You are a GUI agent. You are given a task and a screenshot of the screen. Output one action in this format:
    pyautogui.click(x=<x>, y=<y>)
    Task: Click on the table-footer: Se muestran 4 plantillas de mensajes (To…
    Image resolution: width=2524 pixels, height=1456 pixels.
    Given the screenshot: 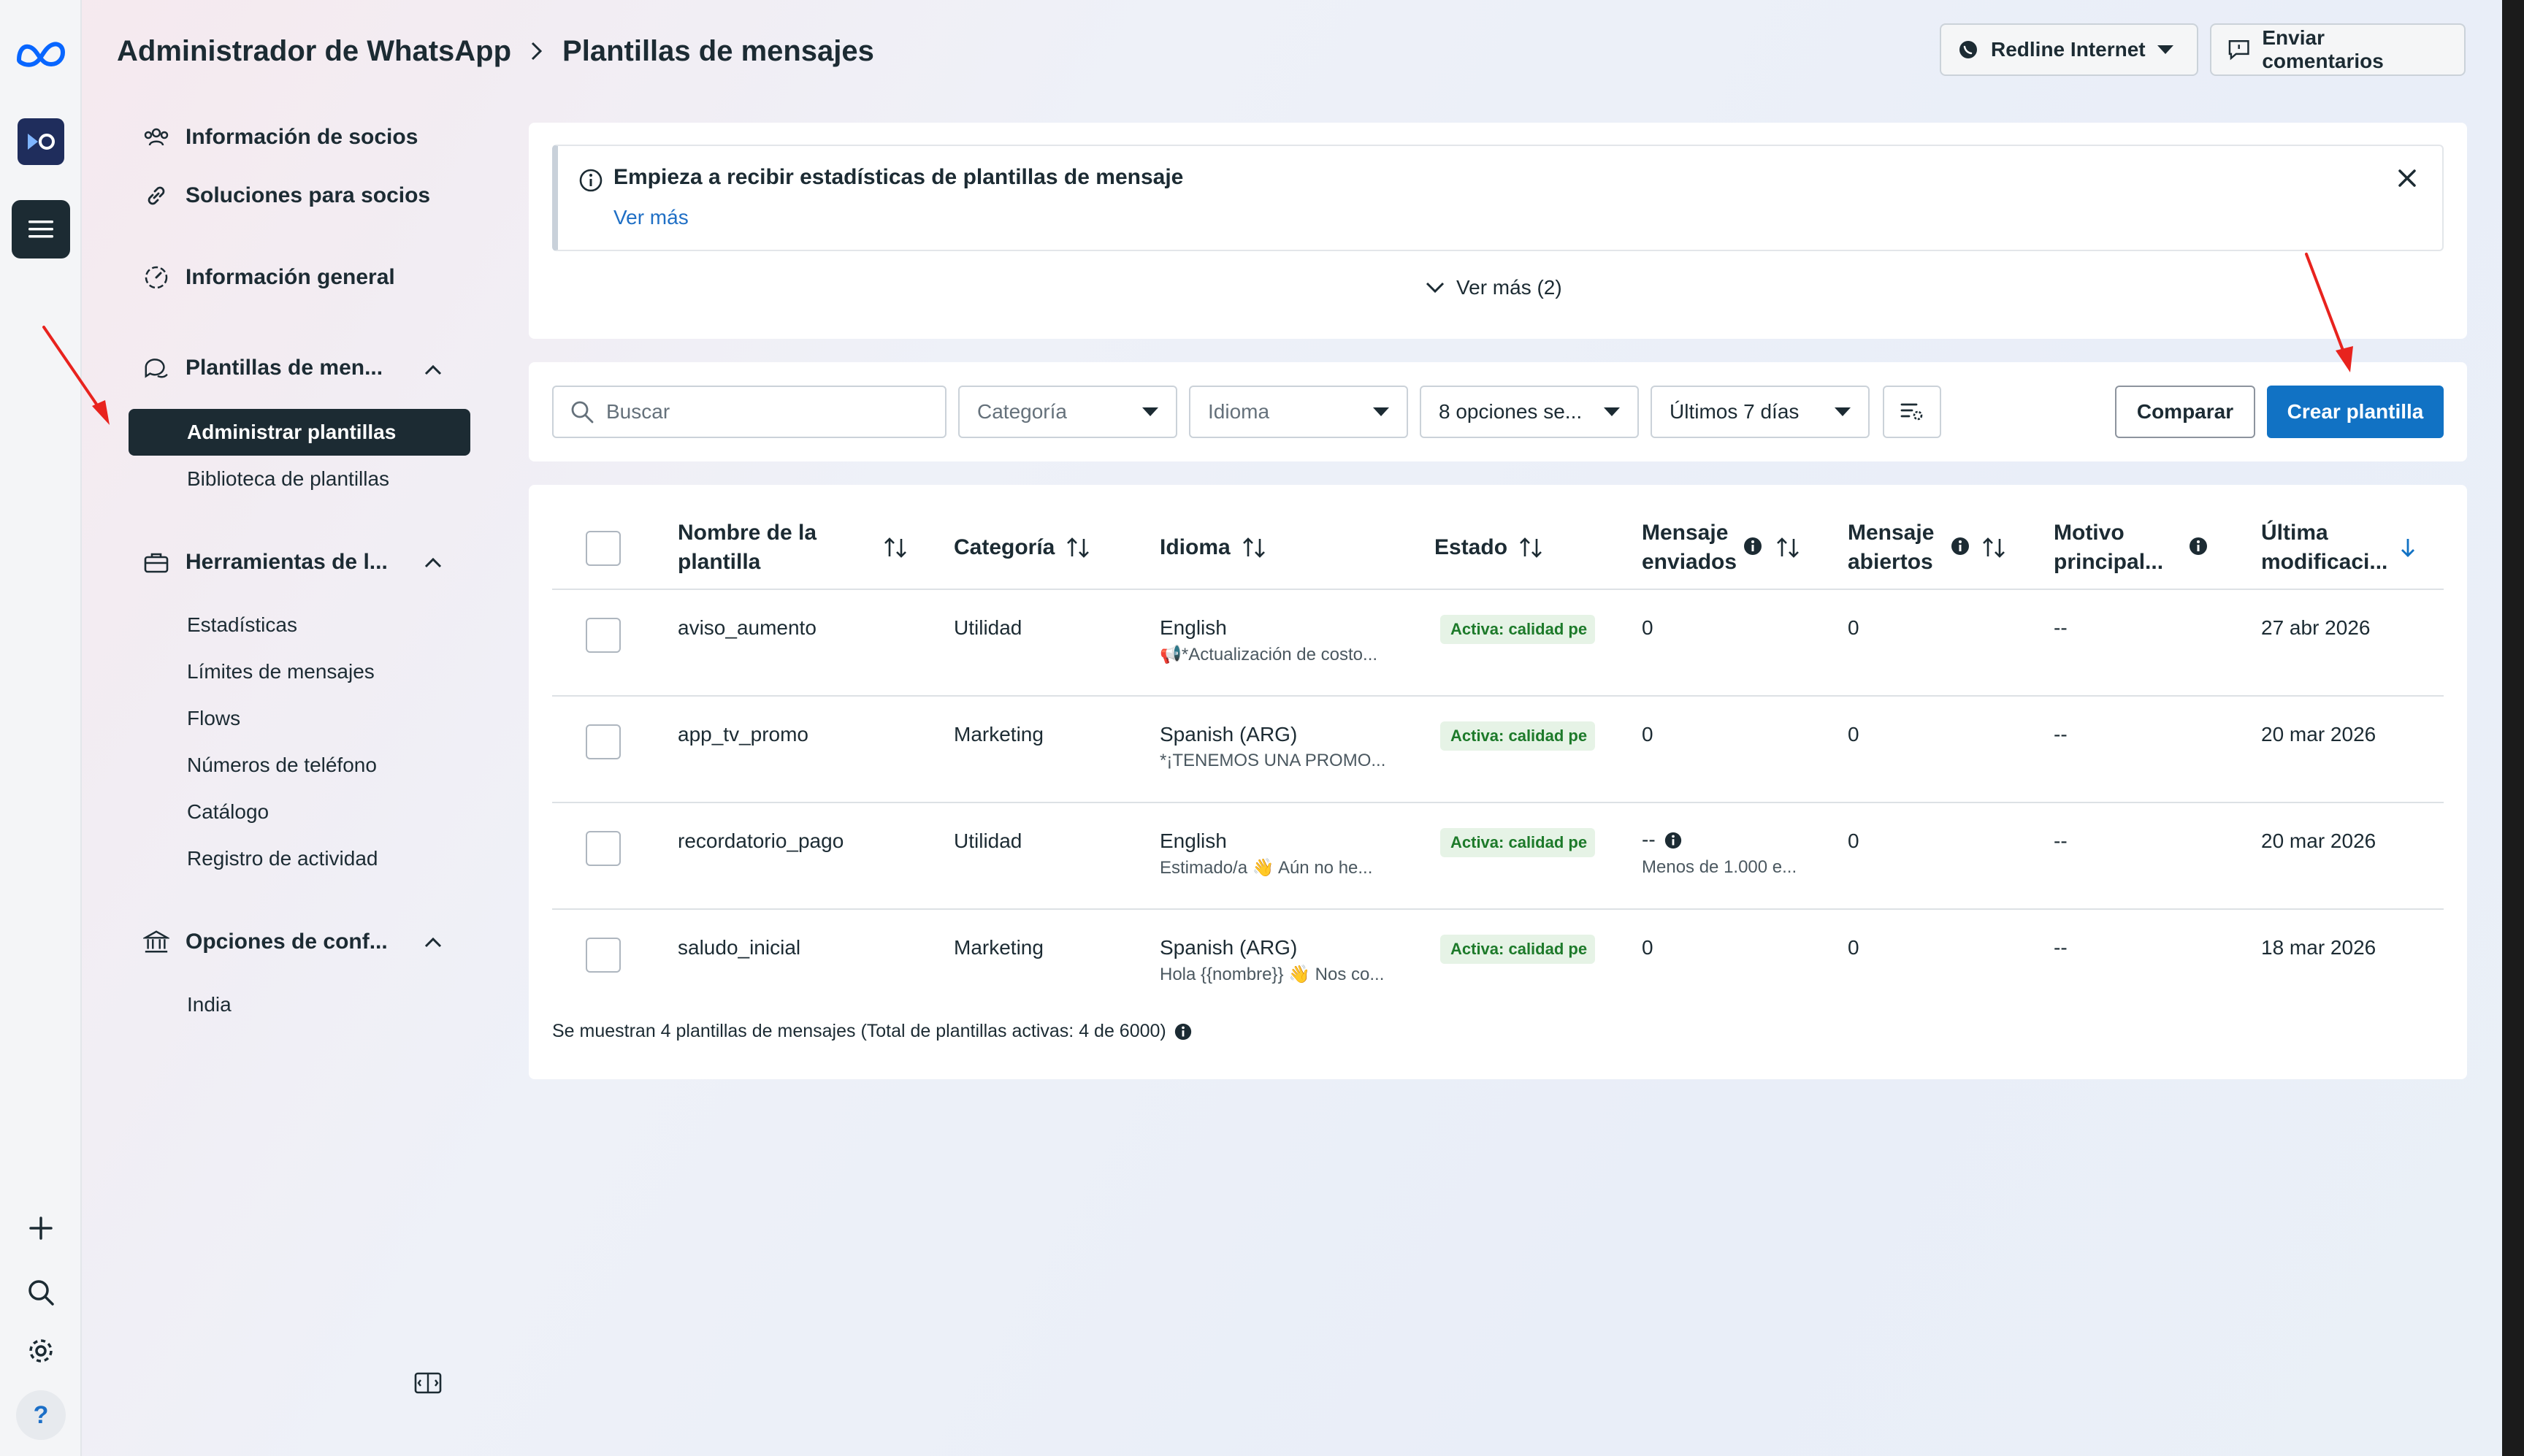 What is the action you would take?
    pyautogui.click(x=872, y=1031)
    